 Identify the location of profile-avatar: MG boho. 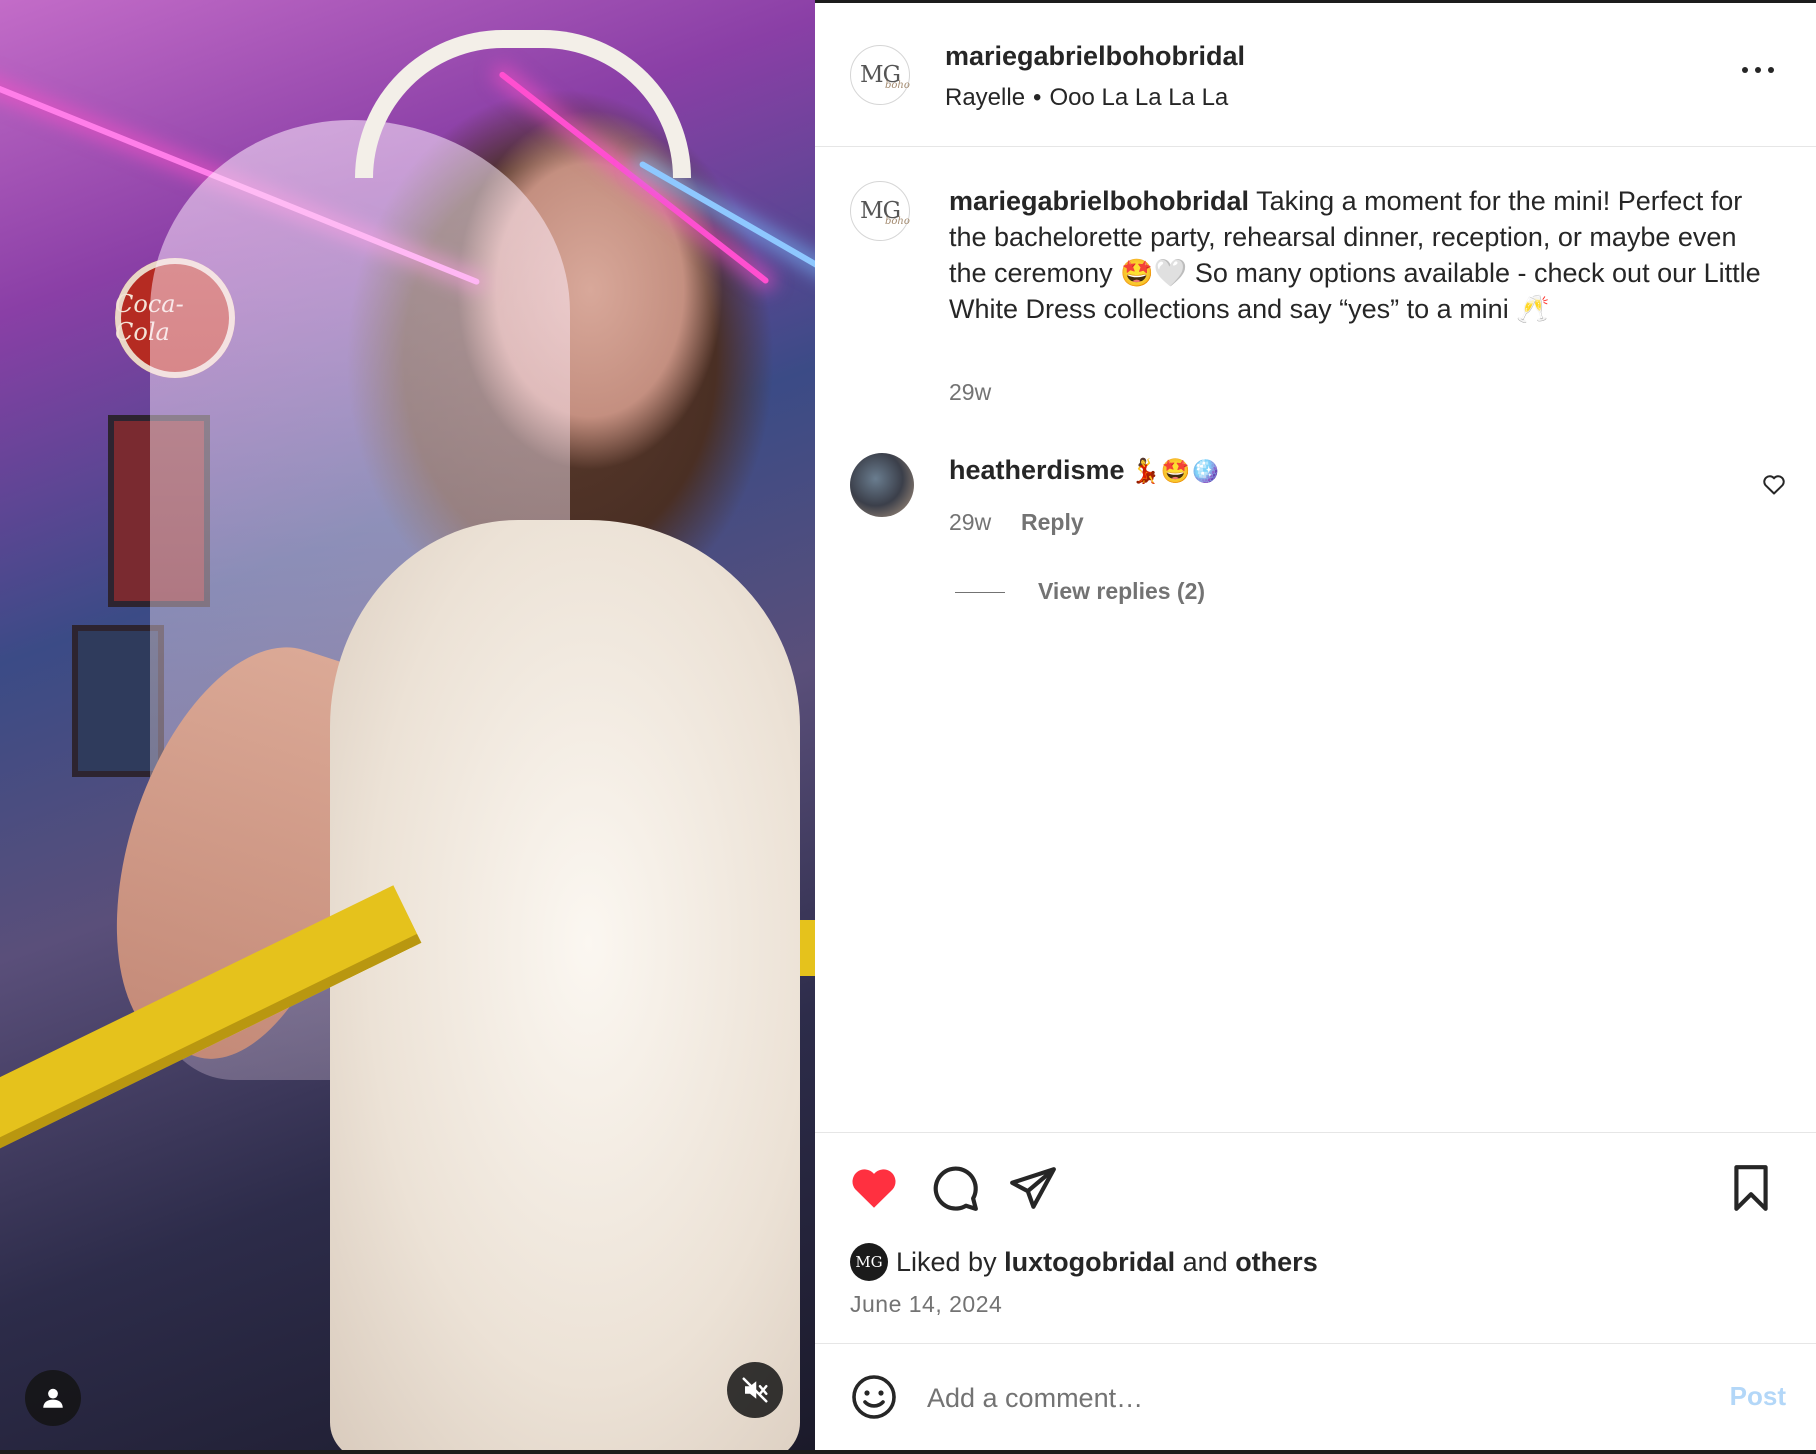
(880, 75).